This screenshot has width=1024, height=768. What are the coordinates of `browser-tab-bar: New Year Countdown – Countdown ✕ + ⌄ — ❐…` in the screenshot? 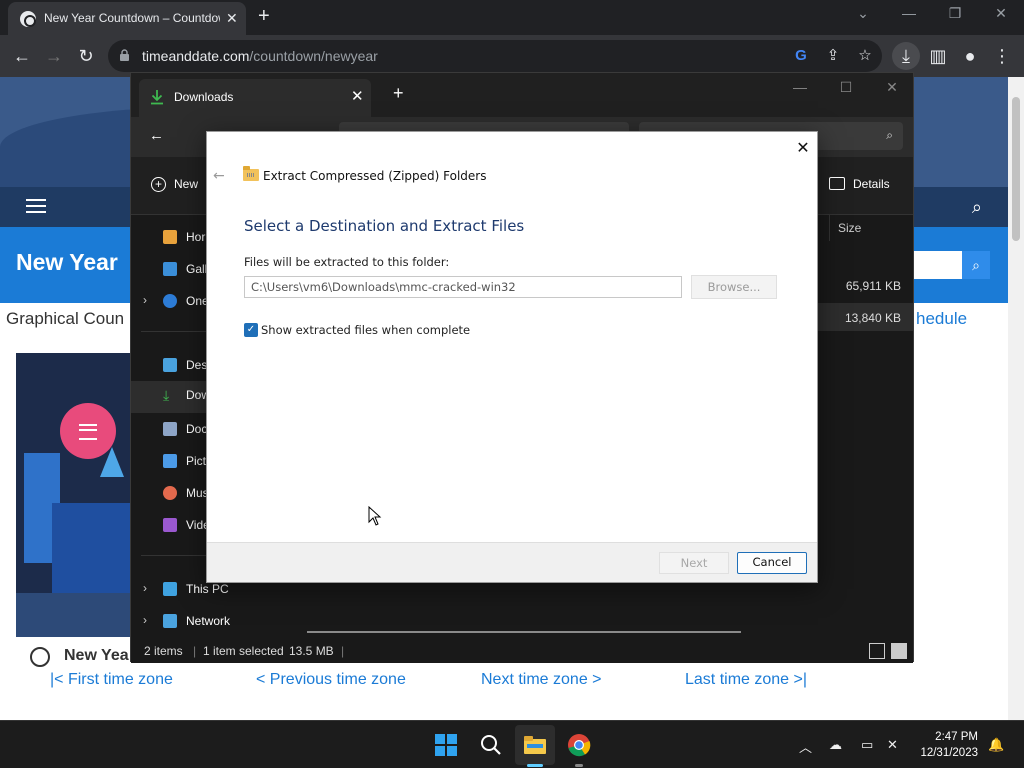 It's located at (512, 17).